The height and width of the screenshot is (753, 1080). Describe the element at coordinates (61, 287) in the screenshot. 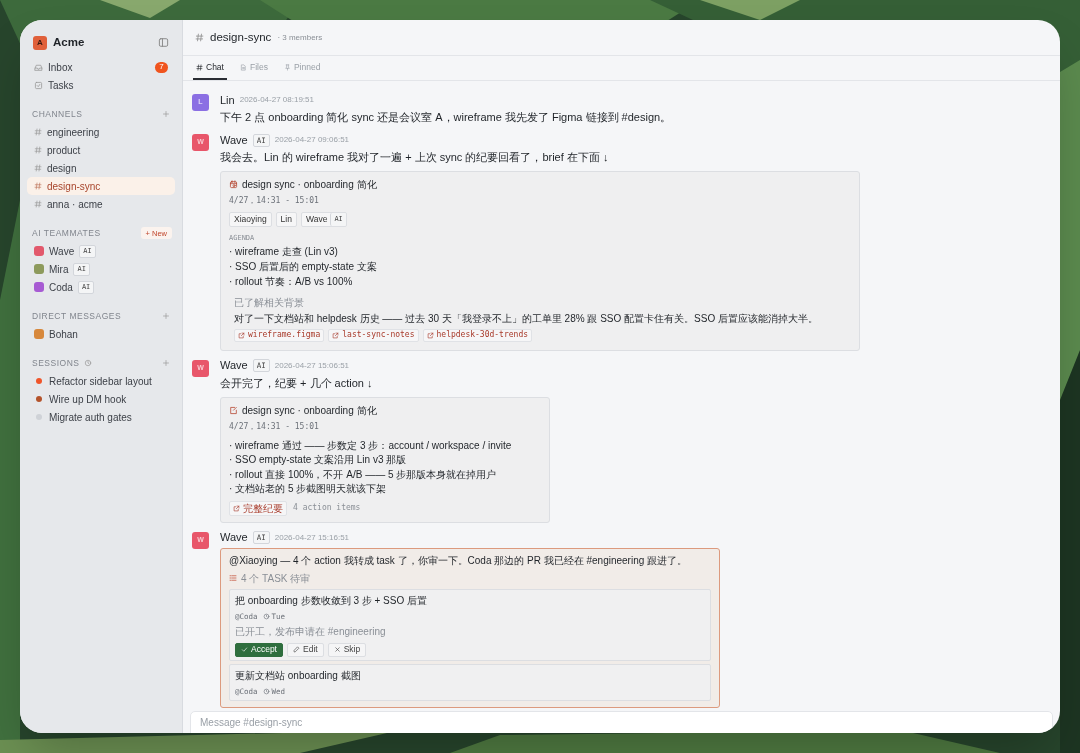

I see `teammate-name: Coda` at that location.